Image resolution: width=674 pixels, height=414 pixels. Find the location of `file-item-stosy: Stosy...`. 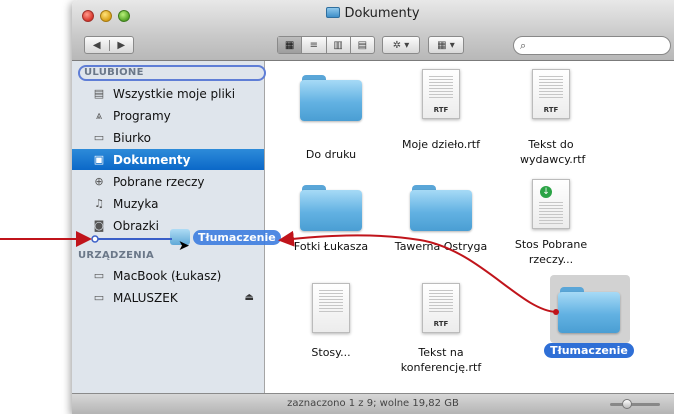

file-item-stosy: Stosy... is located at coordinates (331, 321).